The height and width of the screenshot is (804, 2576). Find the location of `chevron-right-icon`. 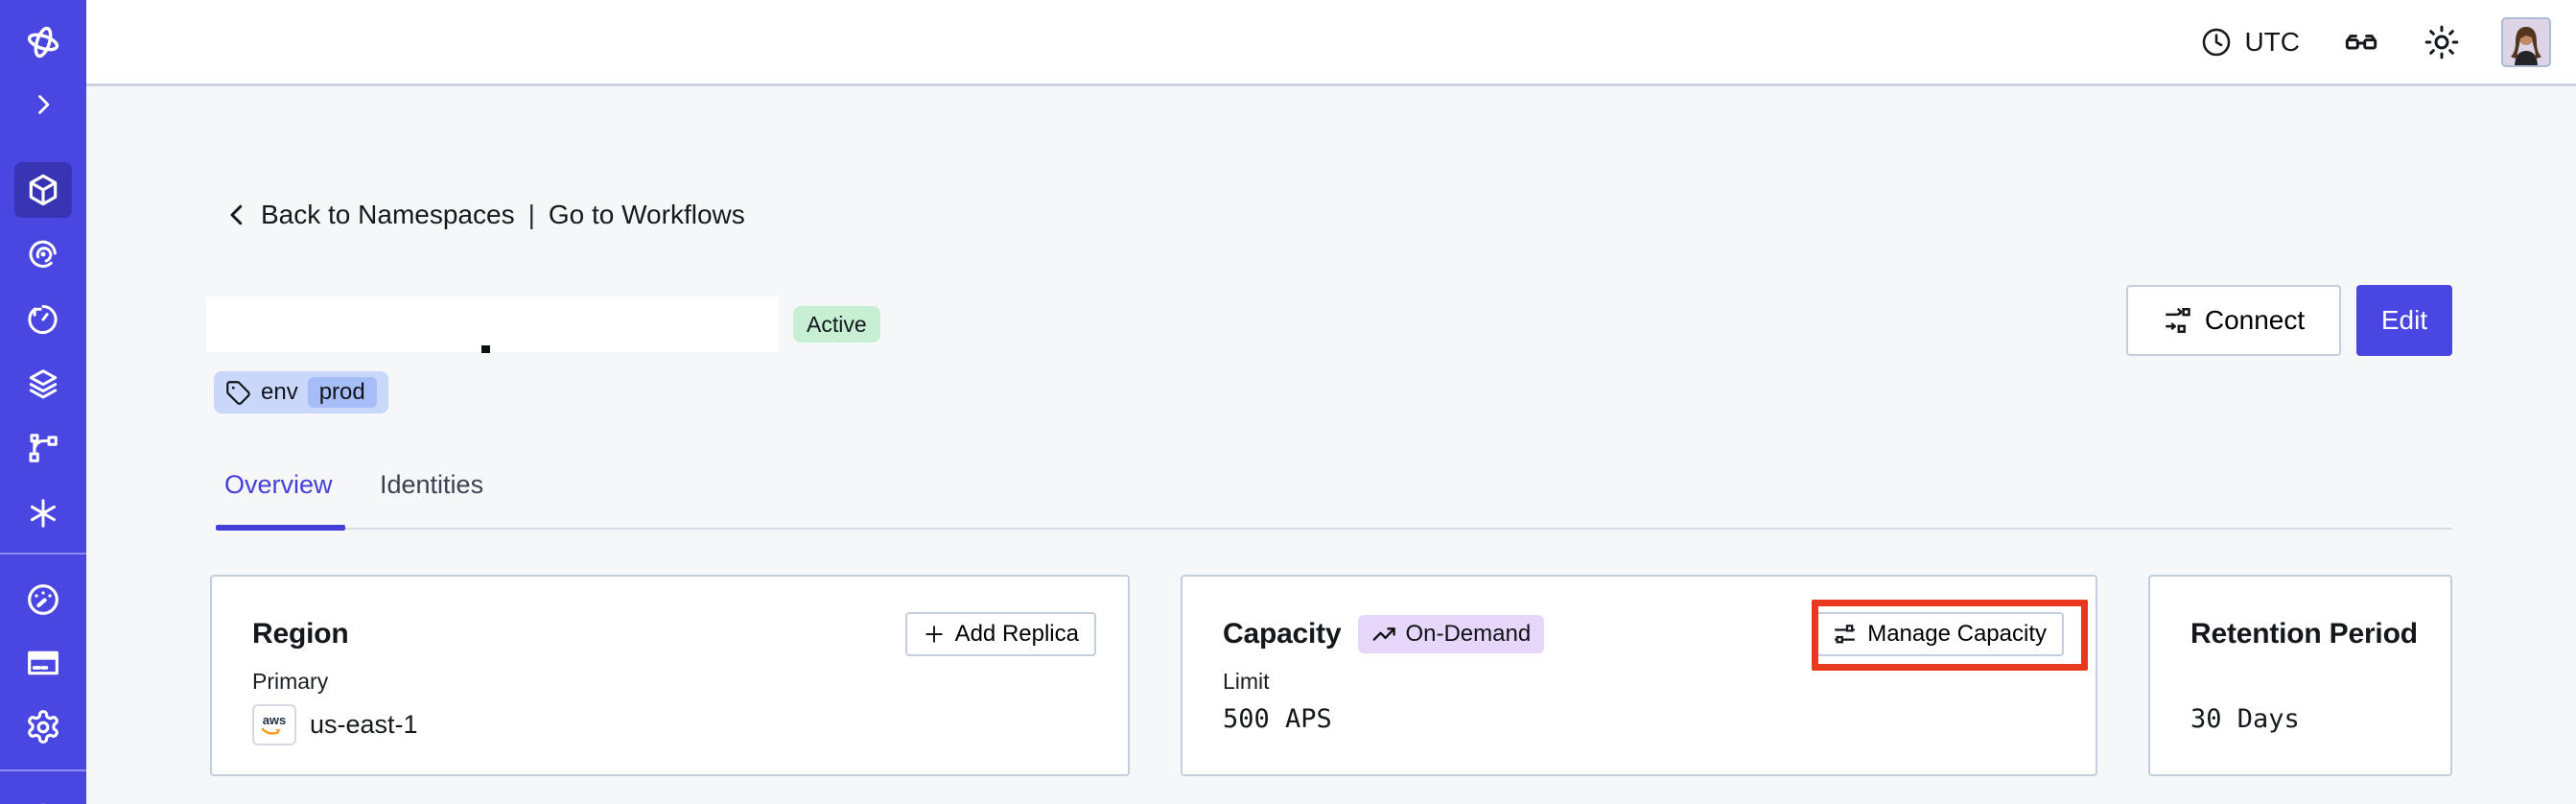

chevron-right-icon is located at coordinates (44, 105).